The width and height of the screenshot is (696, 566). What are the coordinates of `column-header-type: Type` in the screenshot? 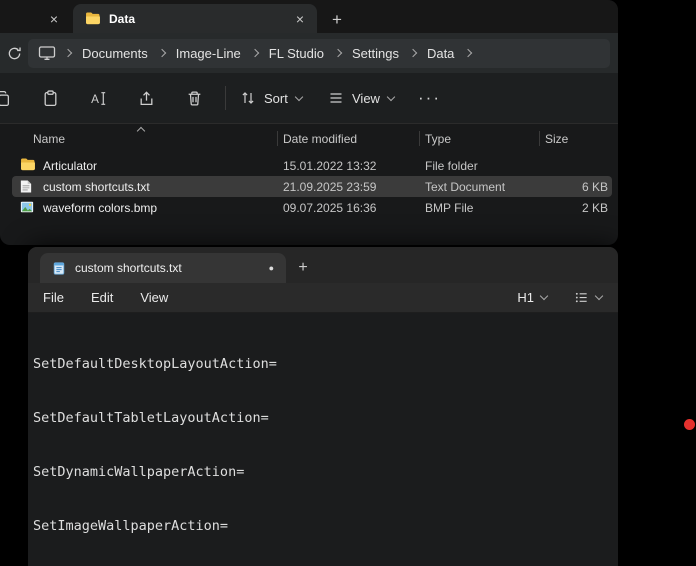 It's located at (438, 139).